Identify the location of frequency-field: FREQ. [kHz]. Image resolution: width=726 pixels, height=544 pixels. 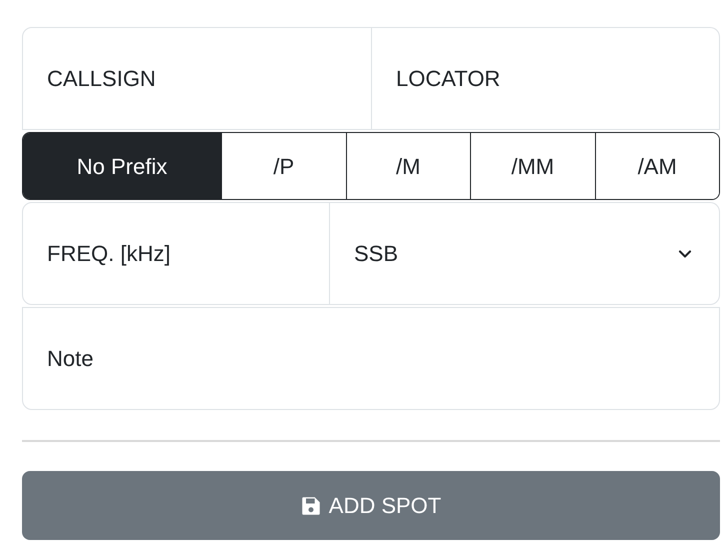
(176, 253).